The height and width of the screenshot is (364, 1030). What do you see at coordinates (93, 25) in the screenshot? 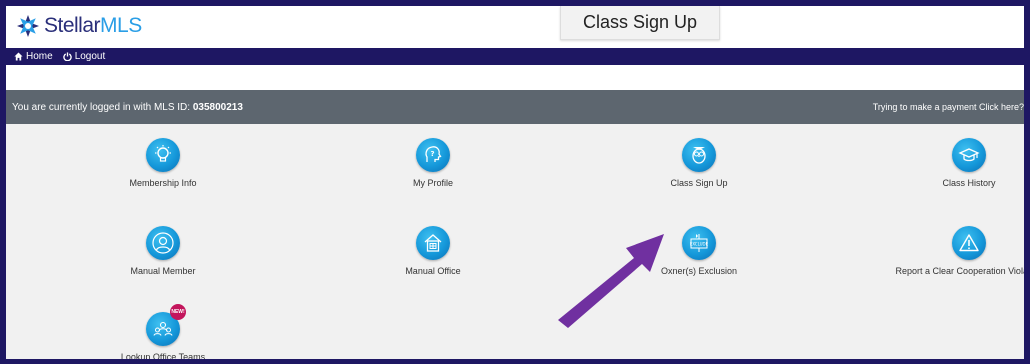
I see `logo-text: StellarMLS` at bounding box center [93, 25].